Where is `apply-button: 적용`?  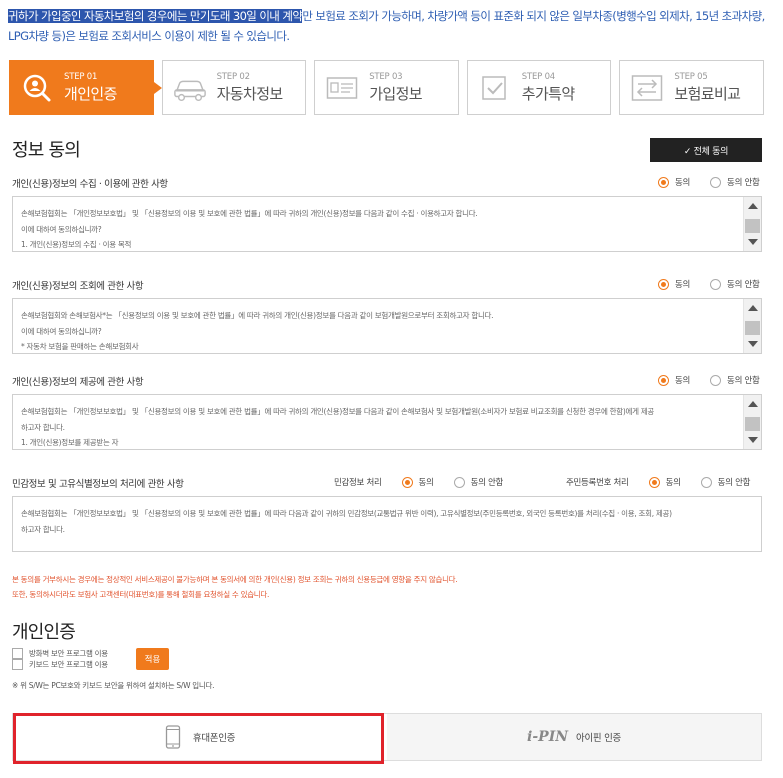
apply-button: 적용 is located at coordinates (152, 659).